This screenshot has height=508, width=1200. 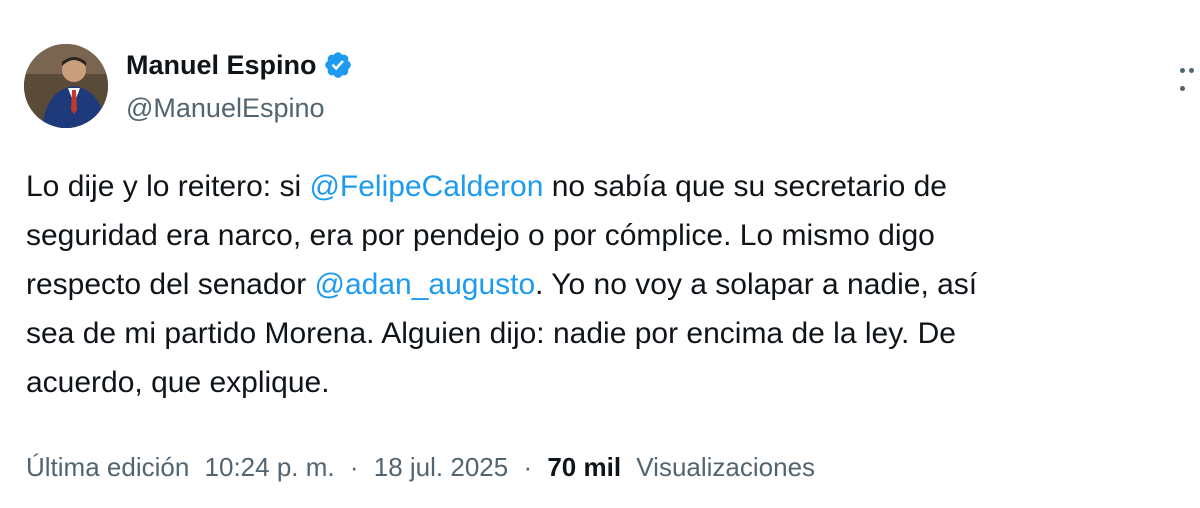 What do you see at coordinates (178, 382) in the screenshot?
I see `tweet-text-segment: acuerdo, que explique.` at bounding box center [178, 382].